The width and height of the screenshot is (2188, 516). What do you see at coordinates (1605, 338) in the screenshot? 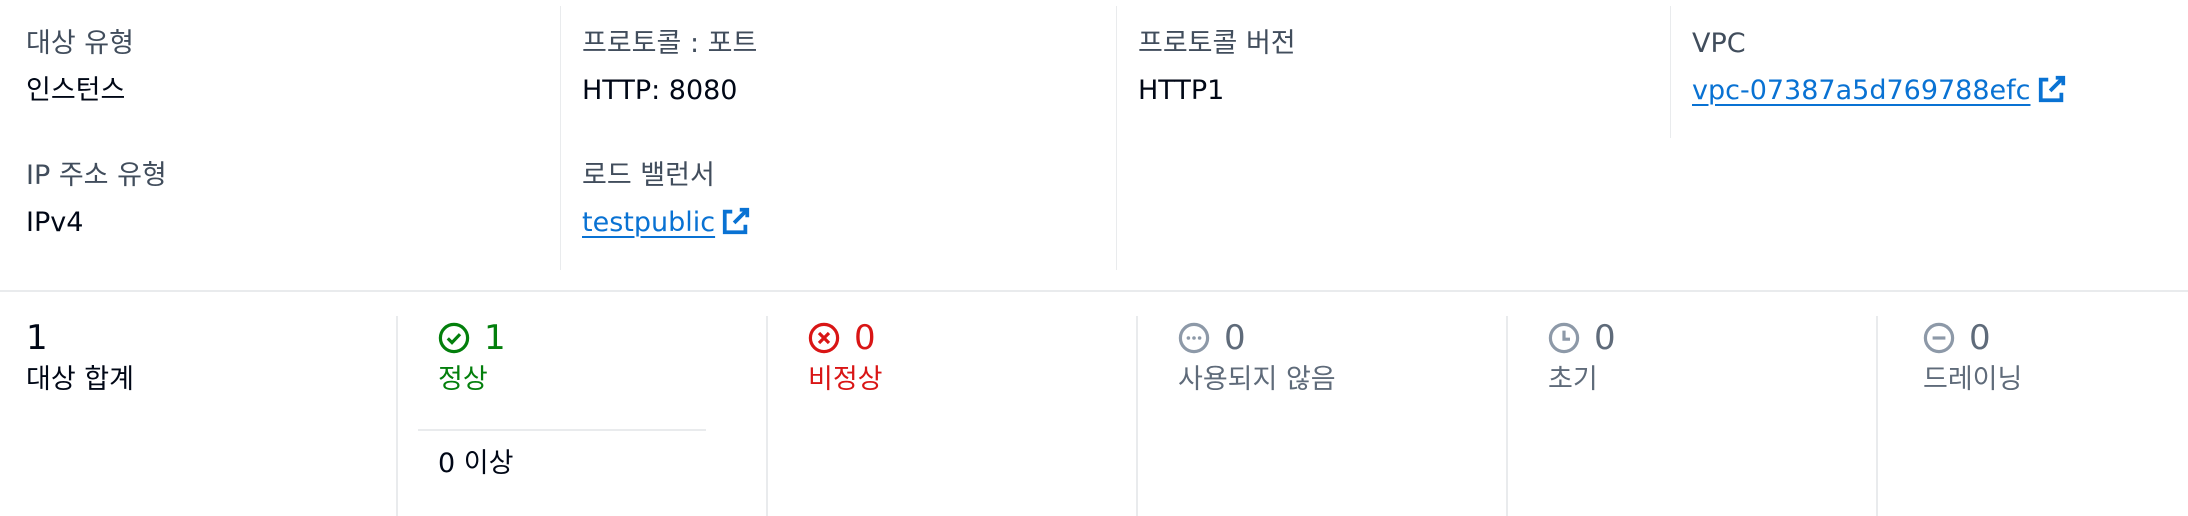
I see `initial-count: 0` at bounding box center [1605, 338].